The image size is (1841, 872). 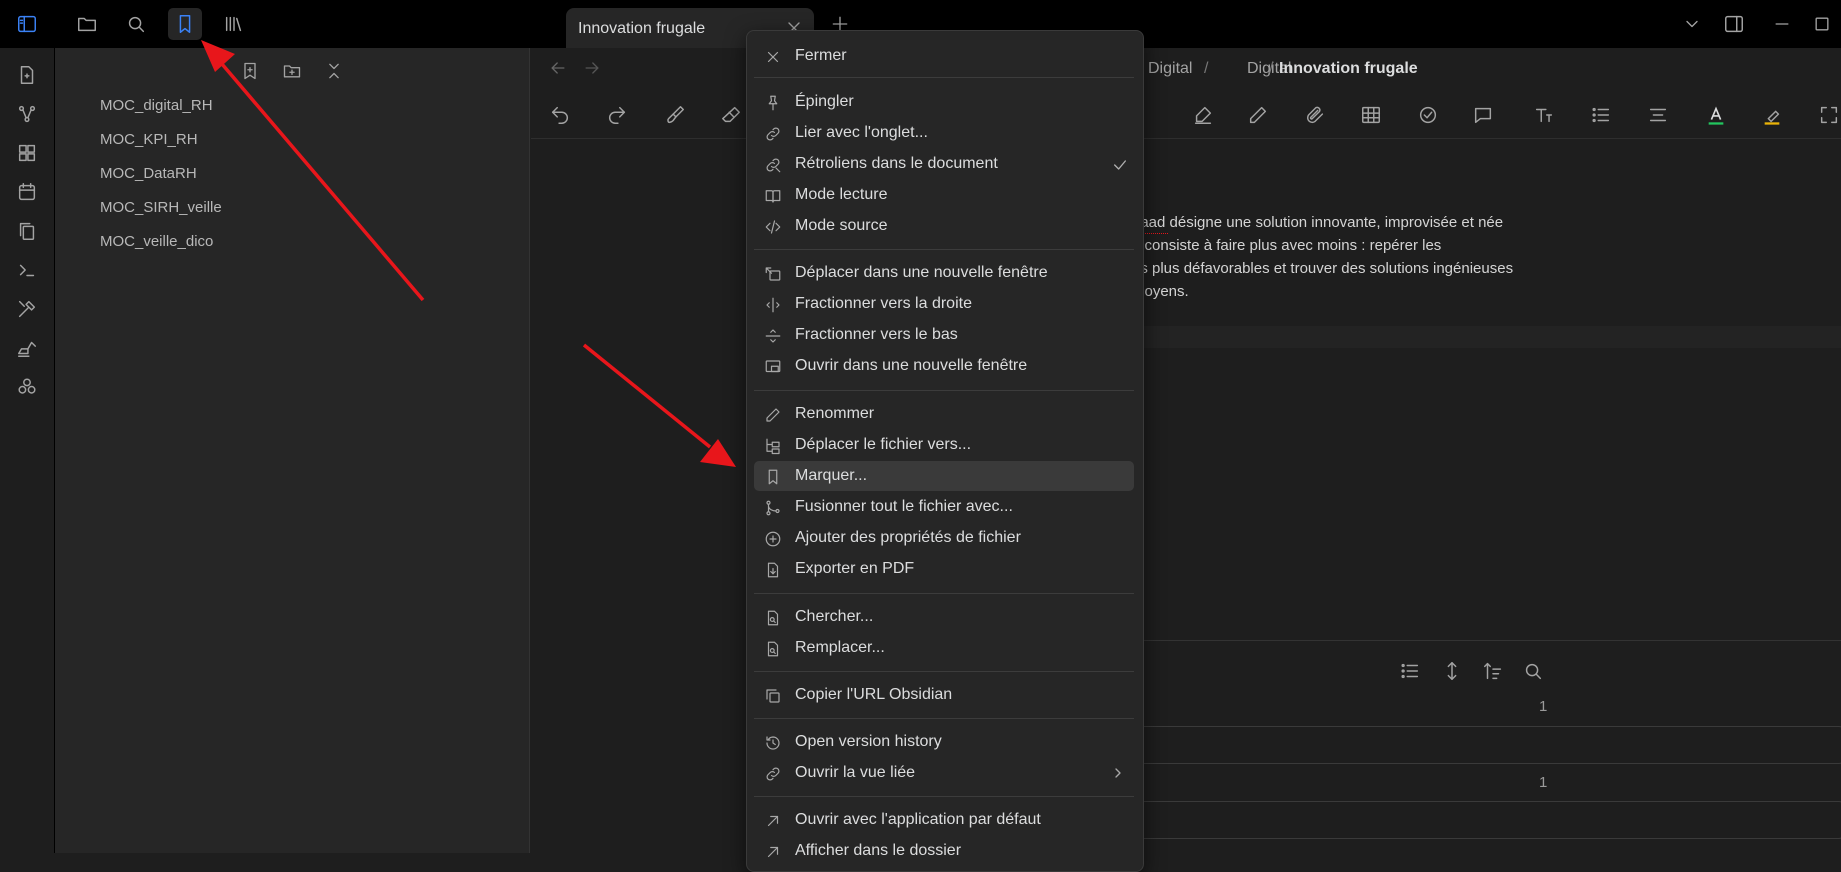 What do you see at coordinates (944, 569) in the screenshot?
I see `menu-item-export-pdf: Exporter en PDF` at bounding box center [944, 569].